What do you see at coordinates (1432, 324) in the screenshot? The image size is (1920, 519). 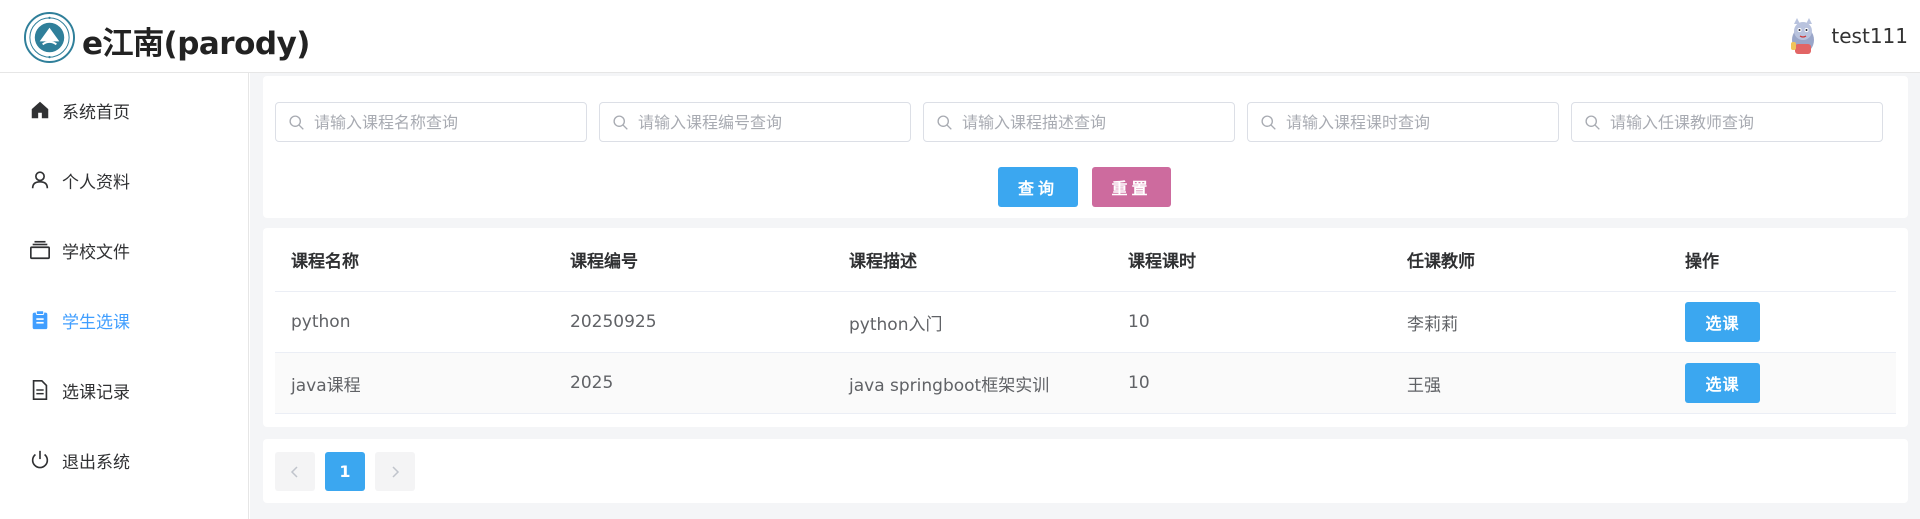 I see `teacher-cell: 李莉莉` at bounding box center [1432, 324].